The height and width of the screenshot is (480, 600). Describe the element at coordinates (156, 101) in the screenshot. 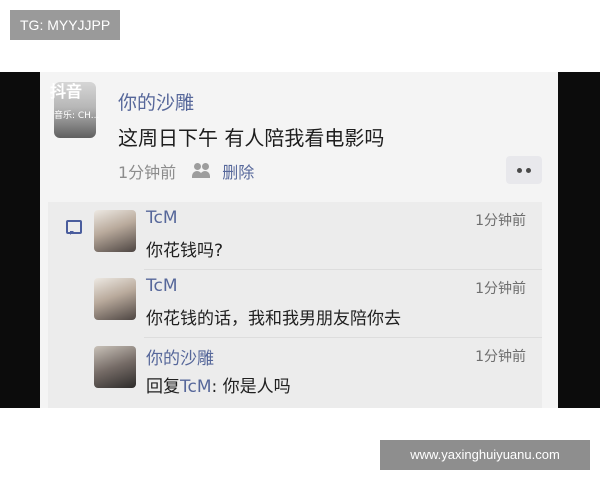

I see `post-username: 你的沙雕` at that location.